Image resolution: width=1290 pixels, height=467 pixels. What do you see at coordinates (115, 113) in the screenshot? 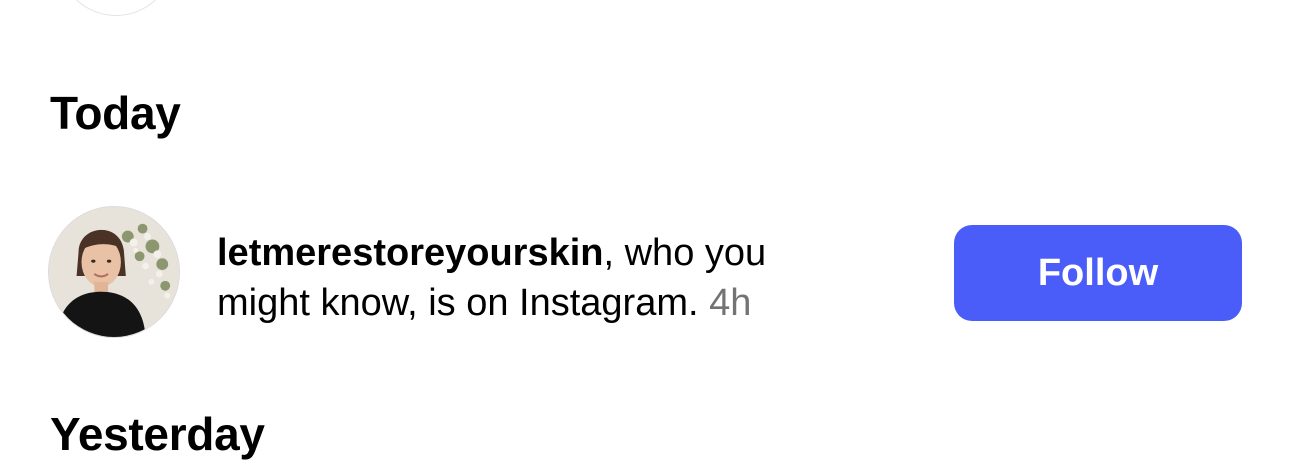
I see `section-heading-today: Today` at bounding box center [115, 113].